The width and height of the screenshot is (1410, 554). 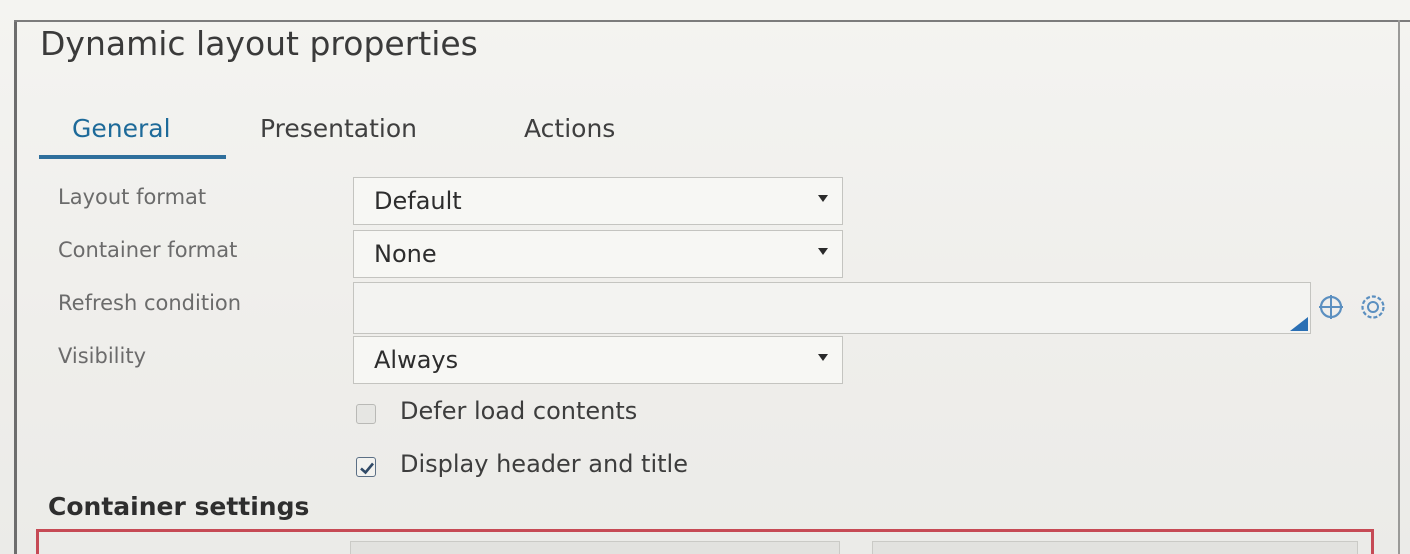 I want to click on tab-presentation: Presentation, so click(x=338, y=128).